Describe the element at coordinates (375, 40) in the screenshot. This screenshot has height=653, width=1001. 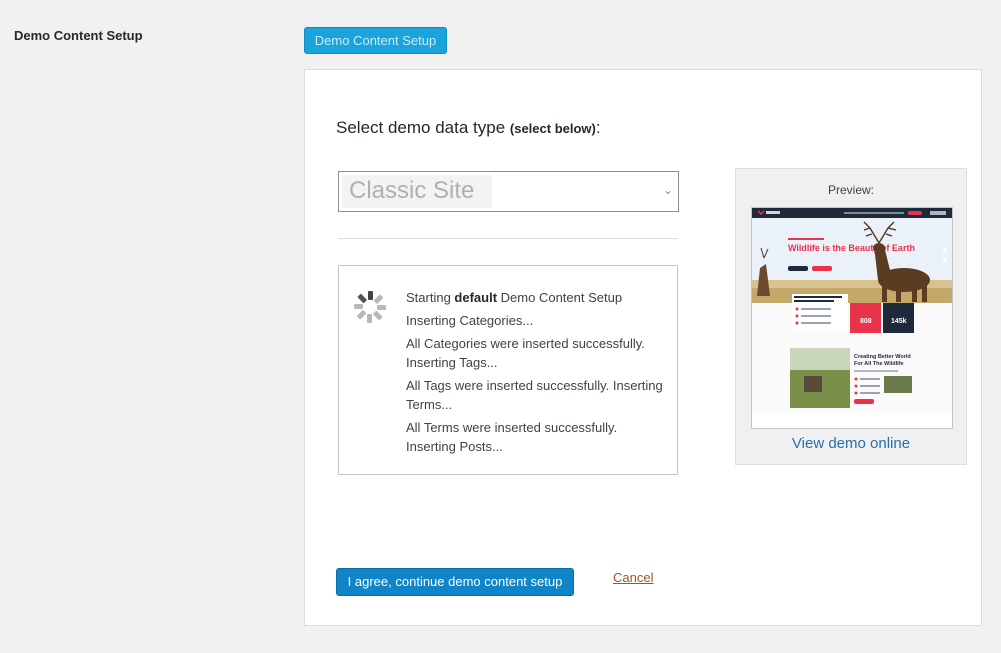
I see `demo-content-setup-button: Demo Content Setup` at that location.